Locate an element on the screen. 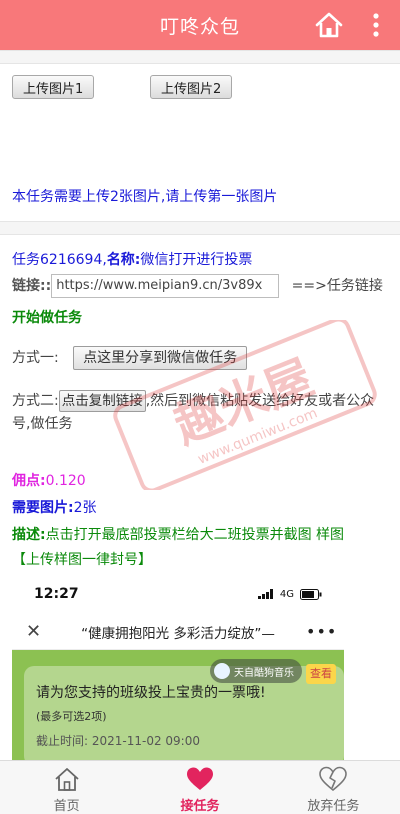  network-type: 4G is located at coordinates (286, 594).